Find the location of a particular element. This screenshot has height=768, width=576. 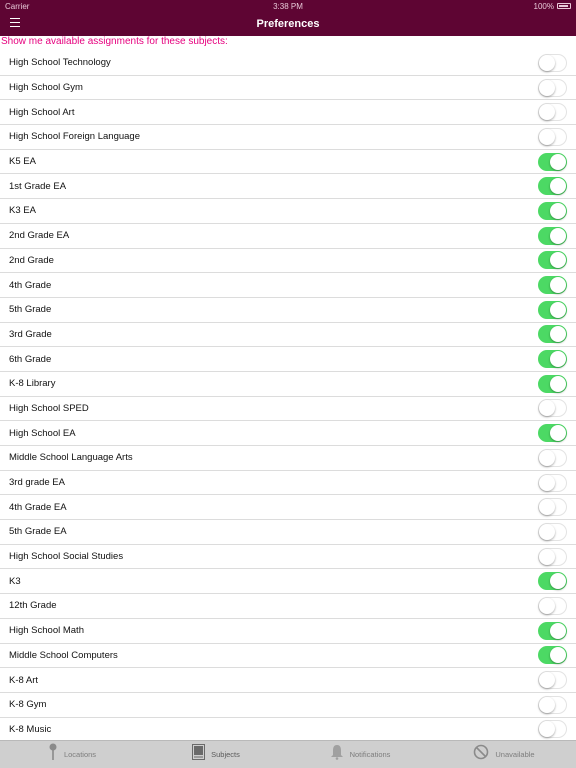

tab-notifications: Notifications is located at coordinates (360, 754).